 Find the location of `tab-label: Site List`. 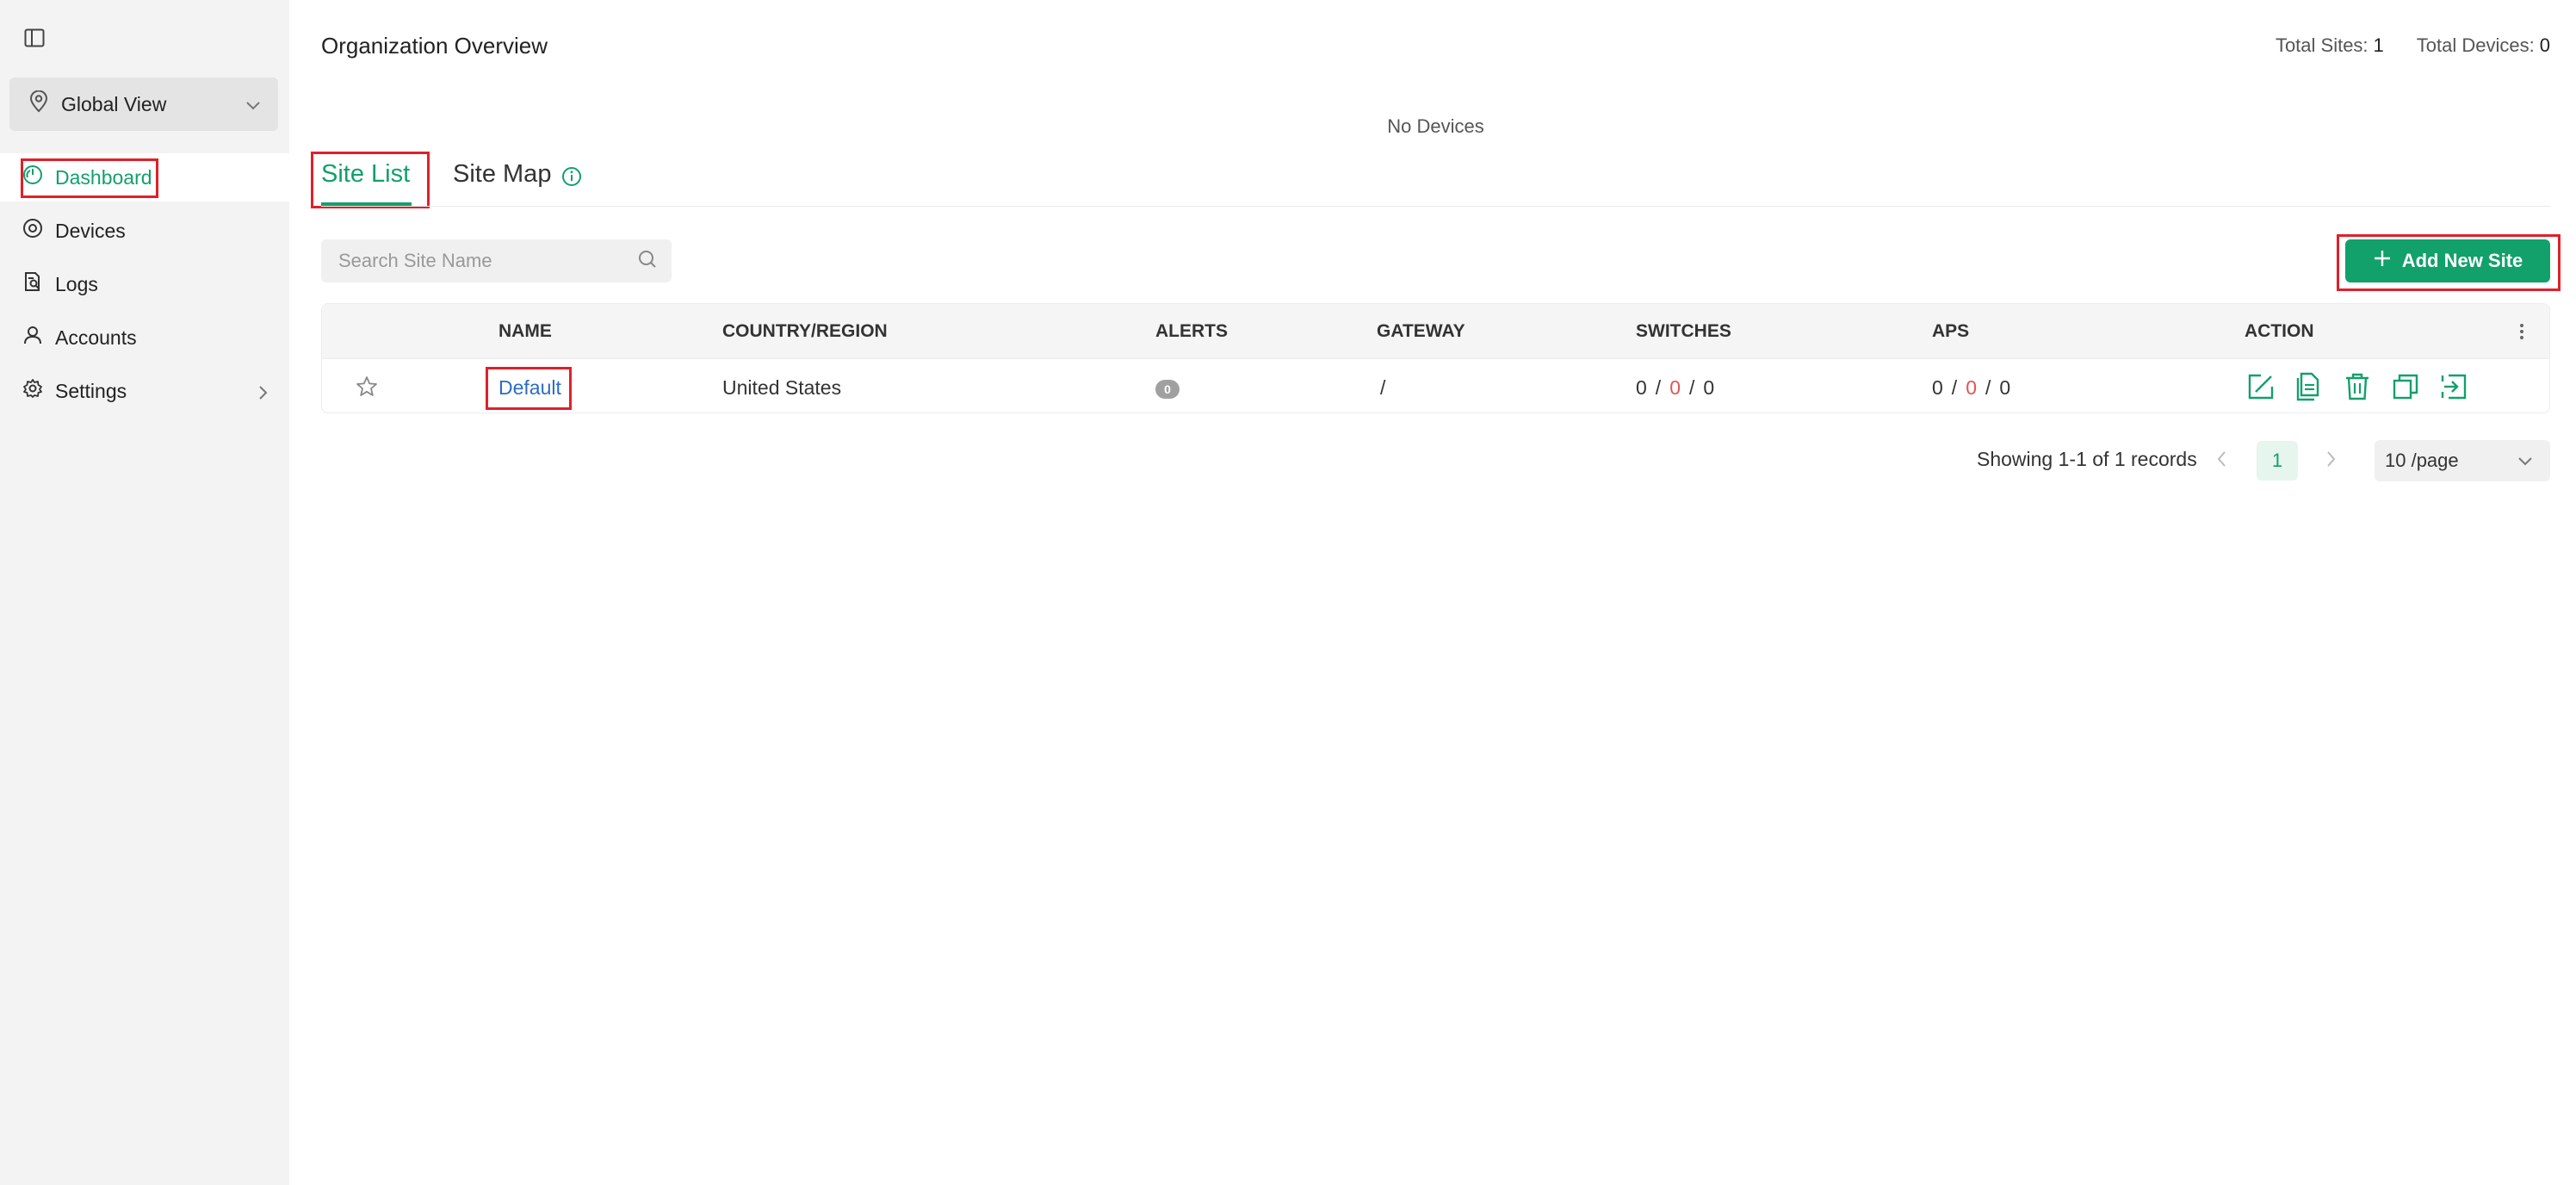

tab-label: Site List is located at coordinates (366, 174).